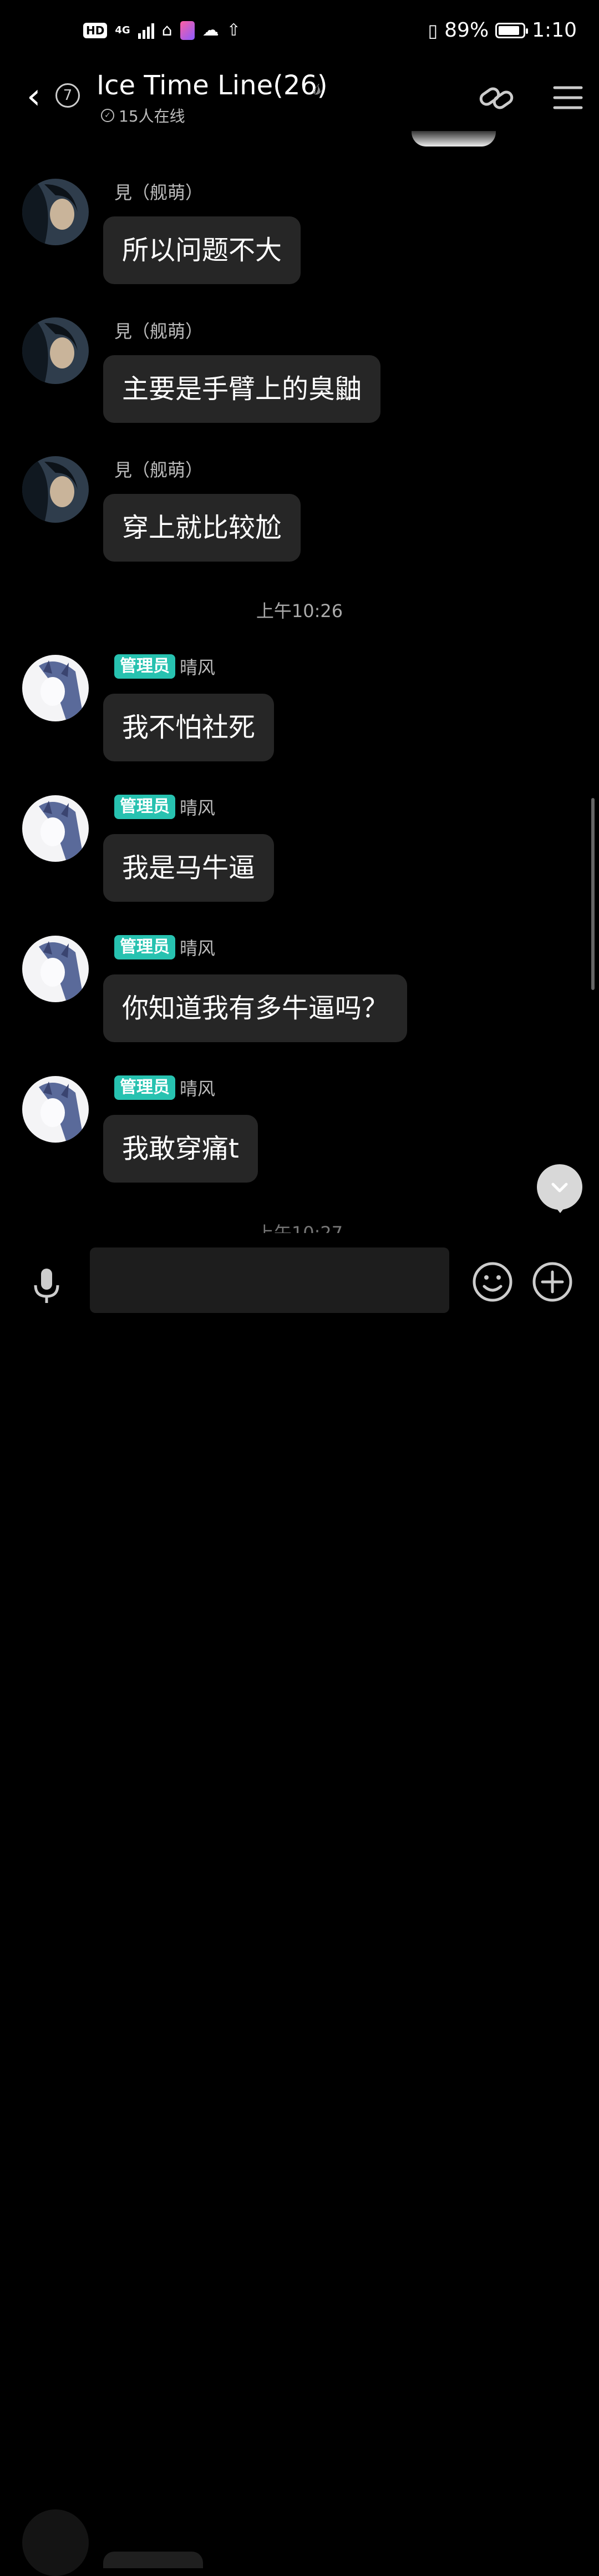  What do you see at coordinates (34, 96) in the screenshot?
I see `back-arrow-icon: ‹` at bounding box center [34, 96].